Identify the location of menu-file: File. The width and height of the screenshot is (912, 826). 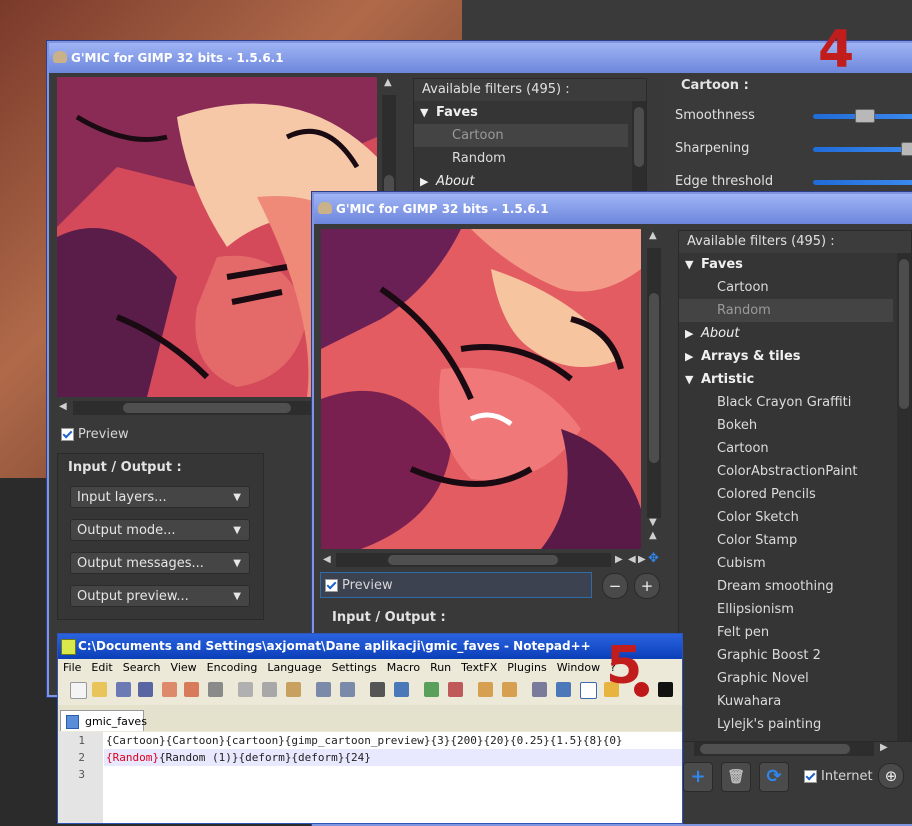
(72, 668).